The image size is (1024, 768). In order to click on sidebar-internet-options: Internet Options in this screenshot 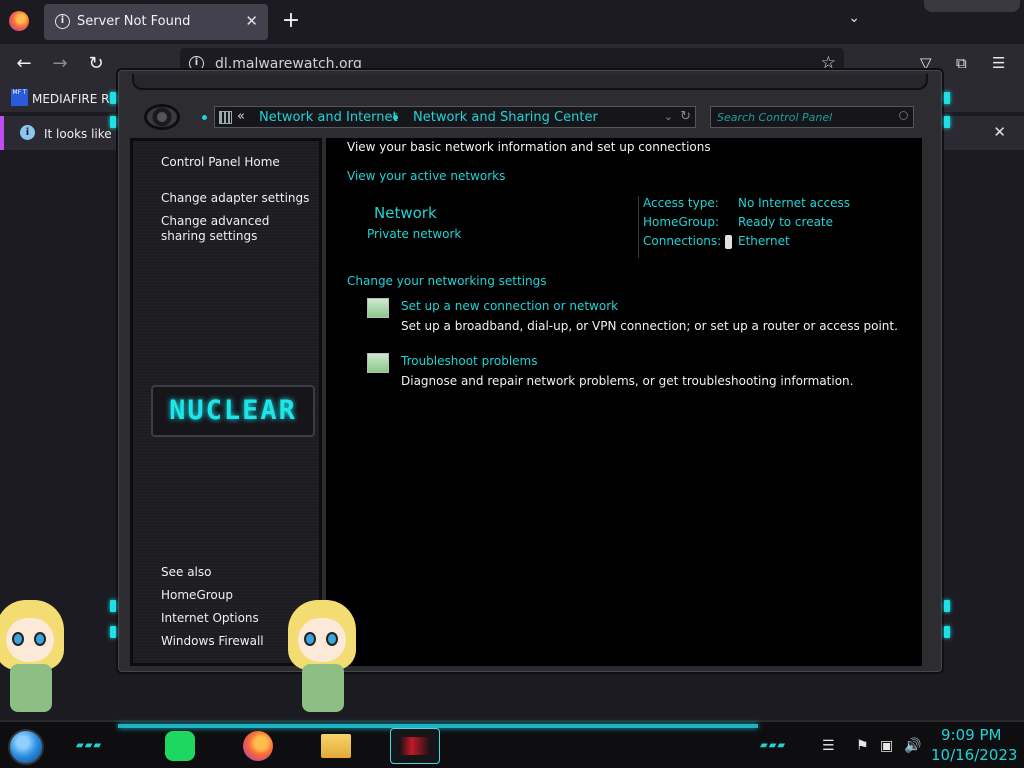, I will do `click(210, 618)`.